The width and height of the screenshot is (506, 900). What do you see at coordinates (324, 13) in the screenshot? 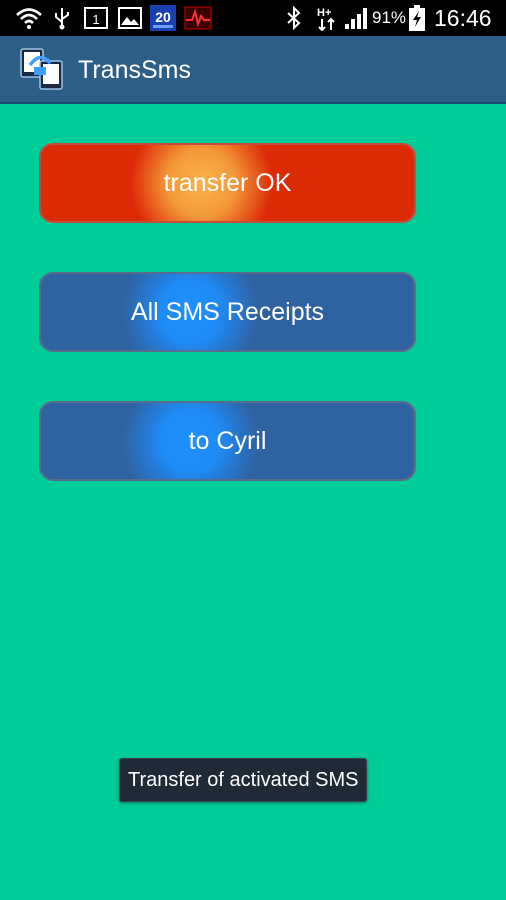
I see `svg-text: H+` at bounding box center [324, 13].